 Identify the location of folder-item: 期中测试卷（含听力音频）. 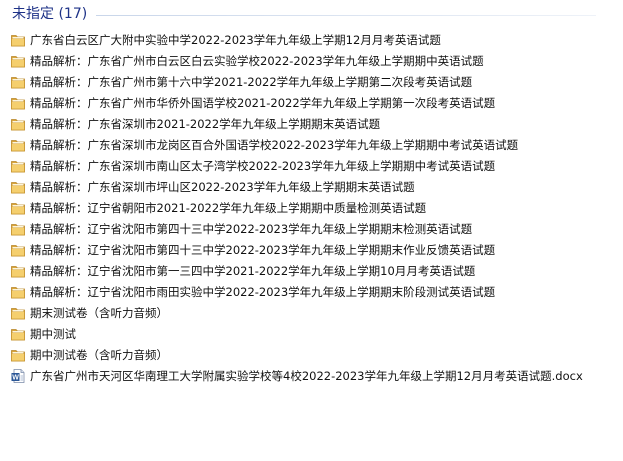
(310, 354).